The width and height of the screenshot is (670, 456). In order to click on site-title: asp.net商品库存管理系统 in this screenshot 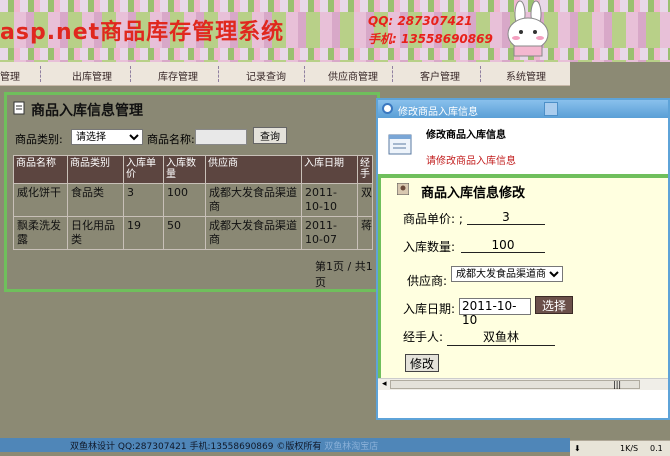, I will do `click(142, 32)`.